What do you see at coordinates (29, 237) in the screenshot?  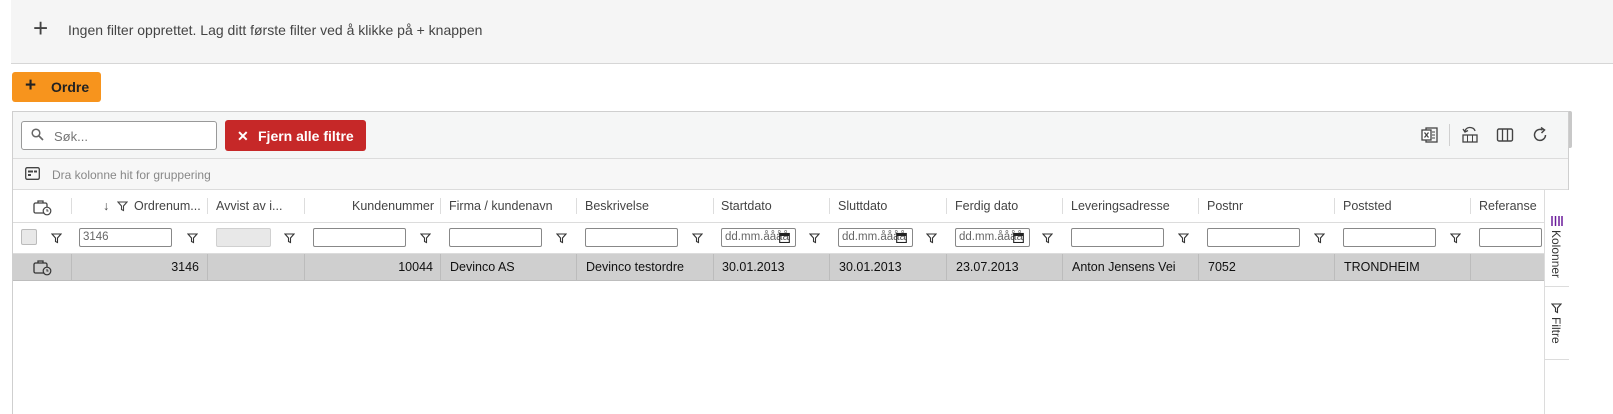 I see `select-all-checkbox` at bounding box center [29, 237].